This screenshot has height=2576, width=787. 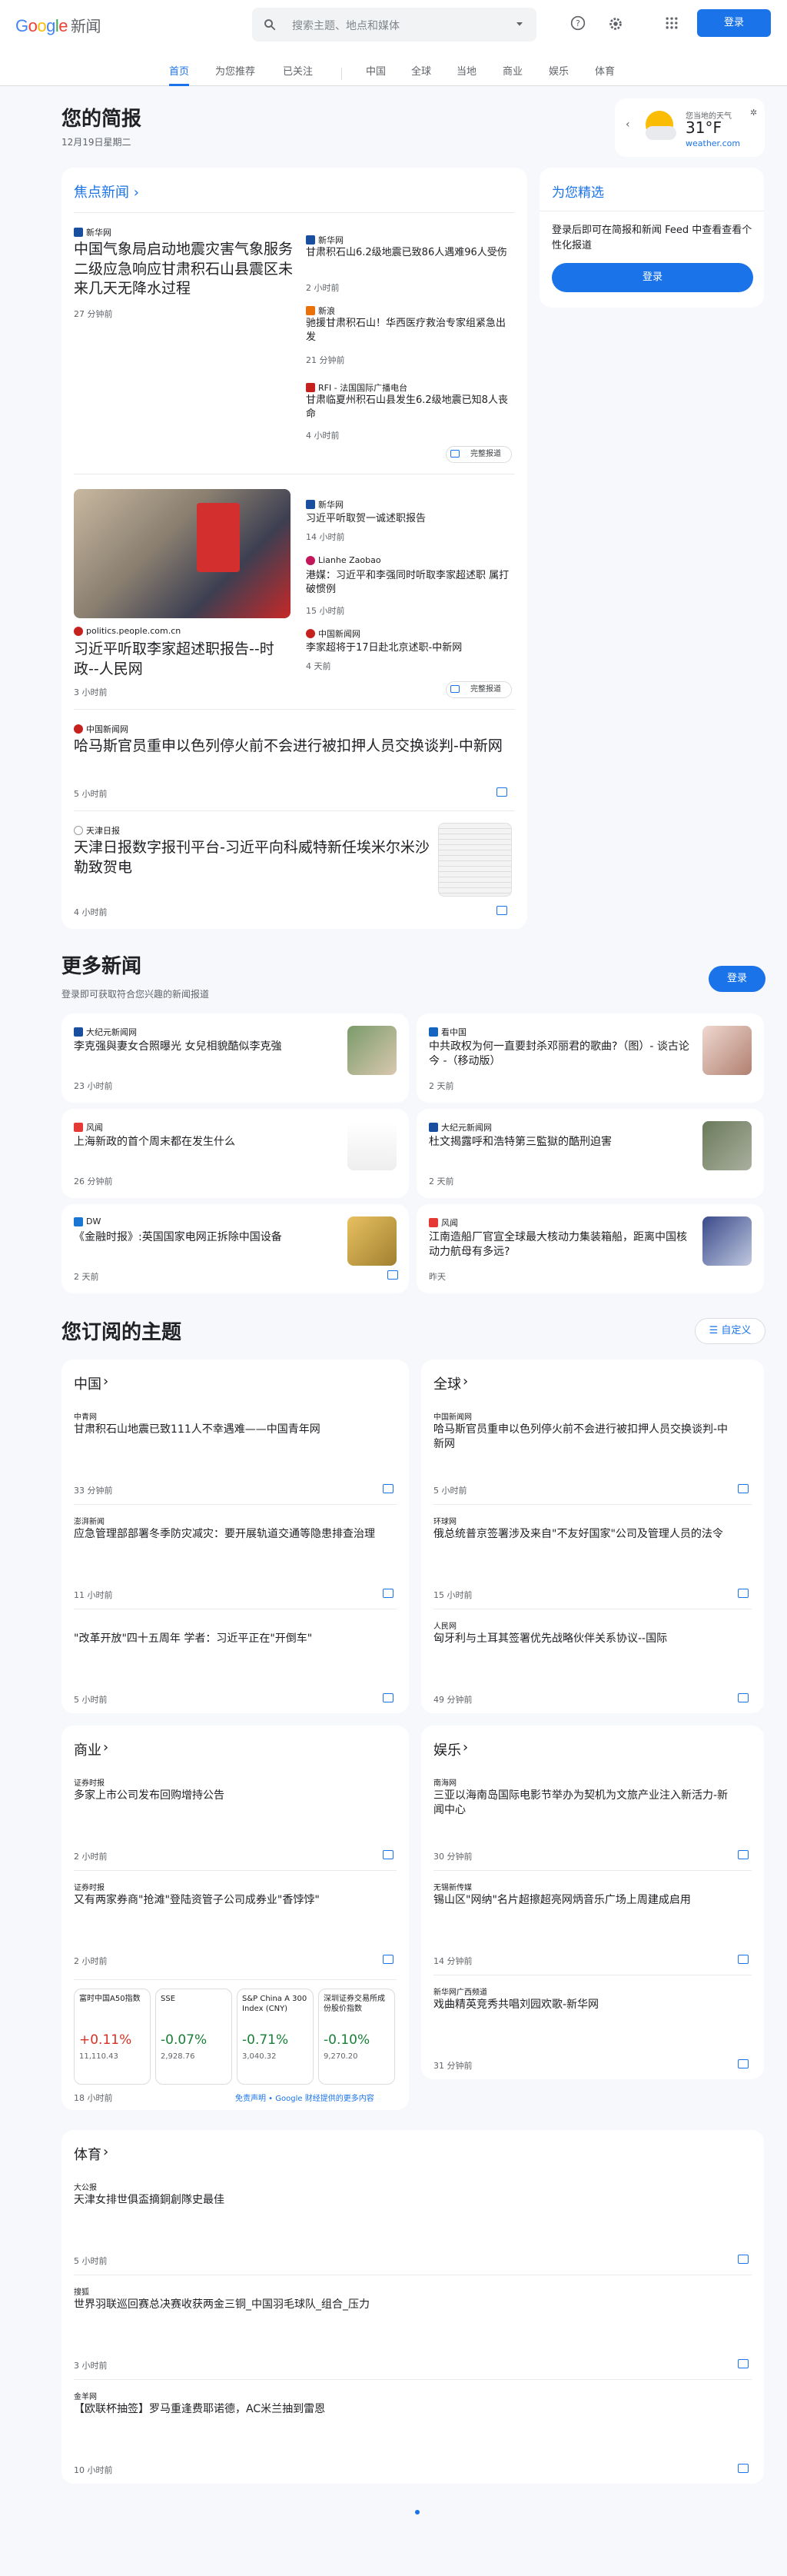 I want to click on headline-title: "改革开放"四十五周年 学者：习近平正在"开倒车", so click(x=224, y=1639).